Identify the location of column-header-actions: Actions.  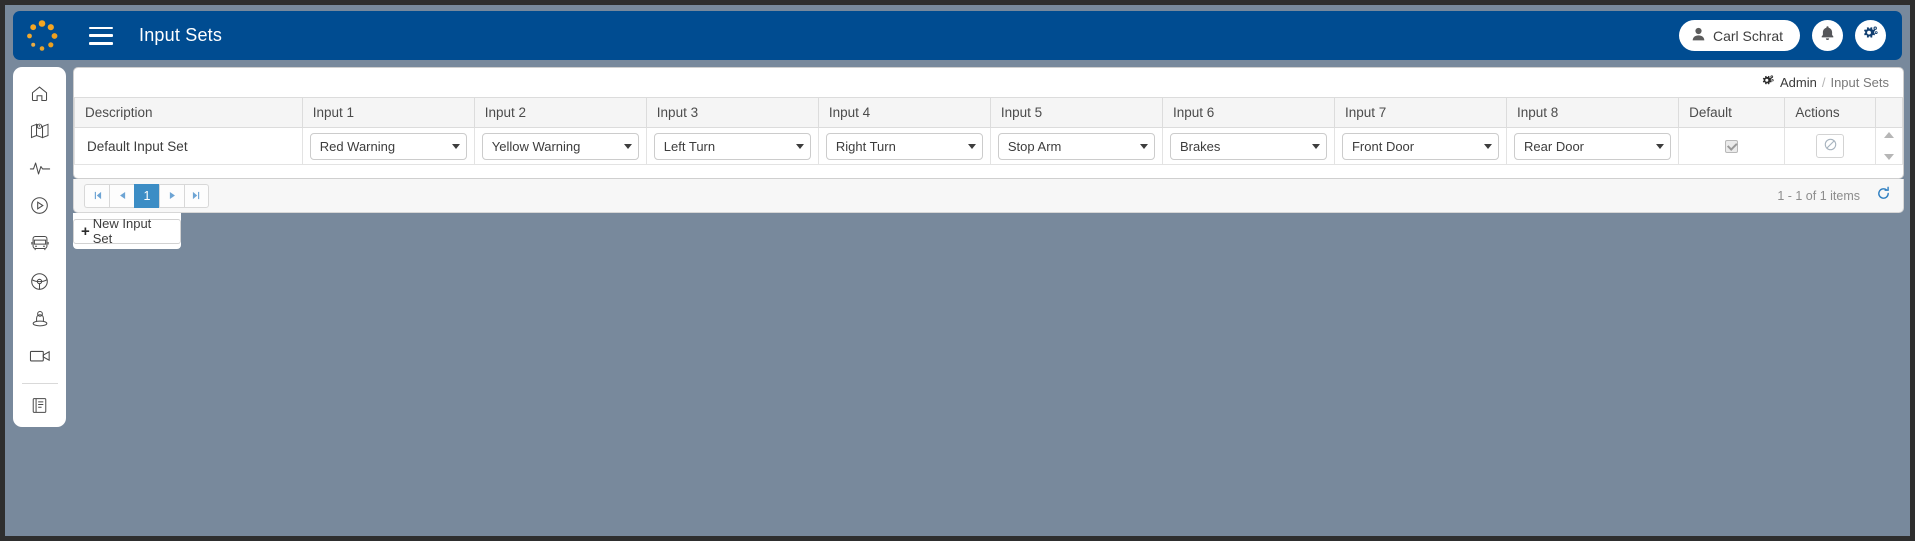
(1830, 112).